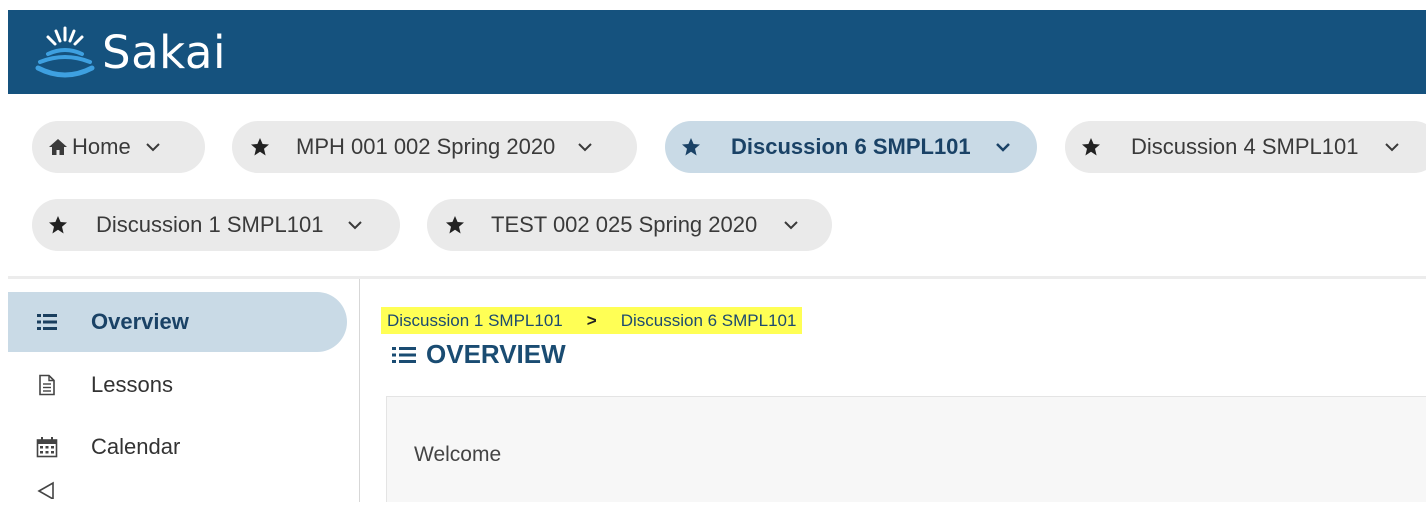 Image resolution: width=1426 pixels, height=507 pixels. What do you see at coordinates (164, 52) in the screenshot?
I see `brand-name: Sakai` at bounding box center [164, 52].